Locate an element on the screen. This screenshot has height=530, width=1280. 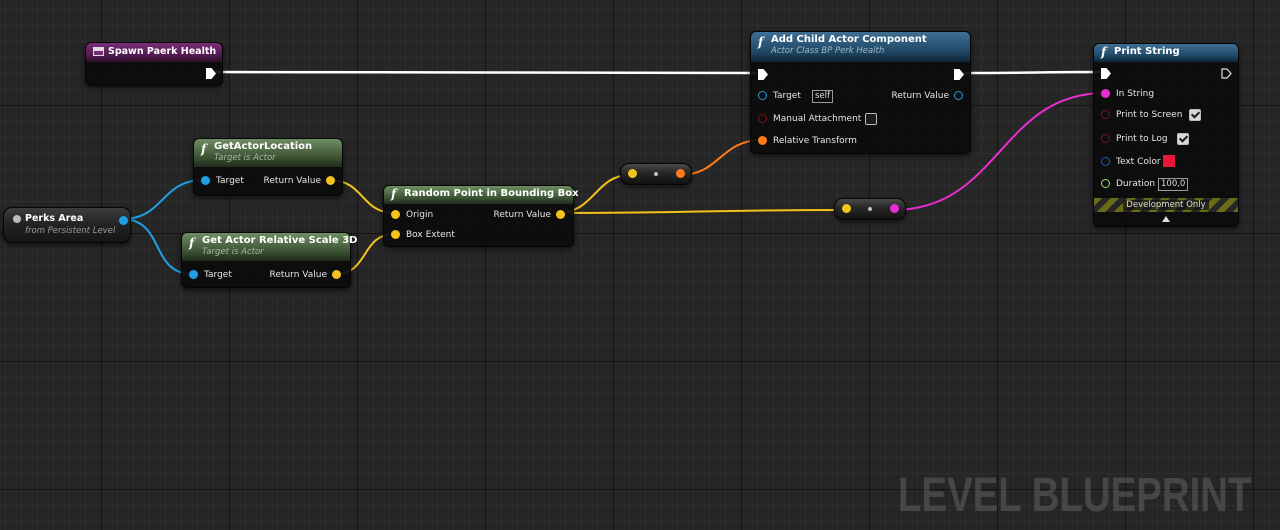
get-actor-location-subtitle: Target is Actor is located at coordinates (245, 158).